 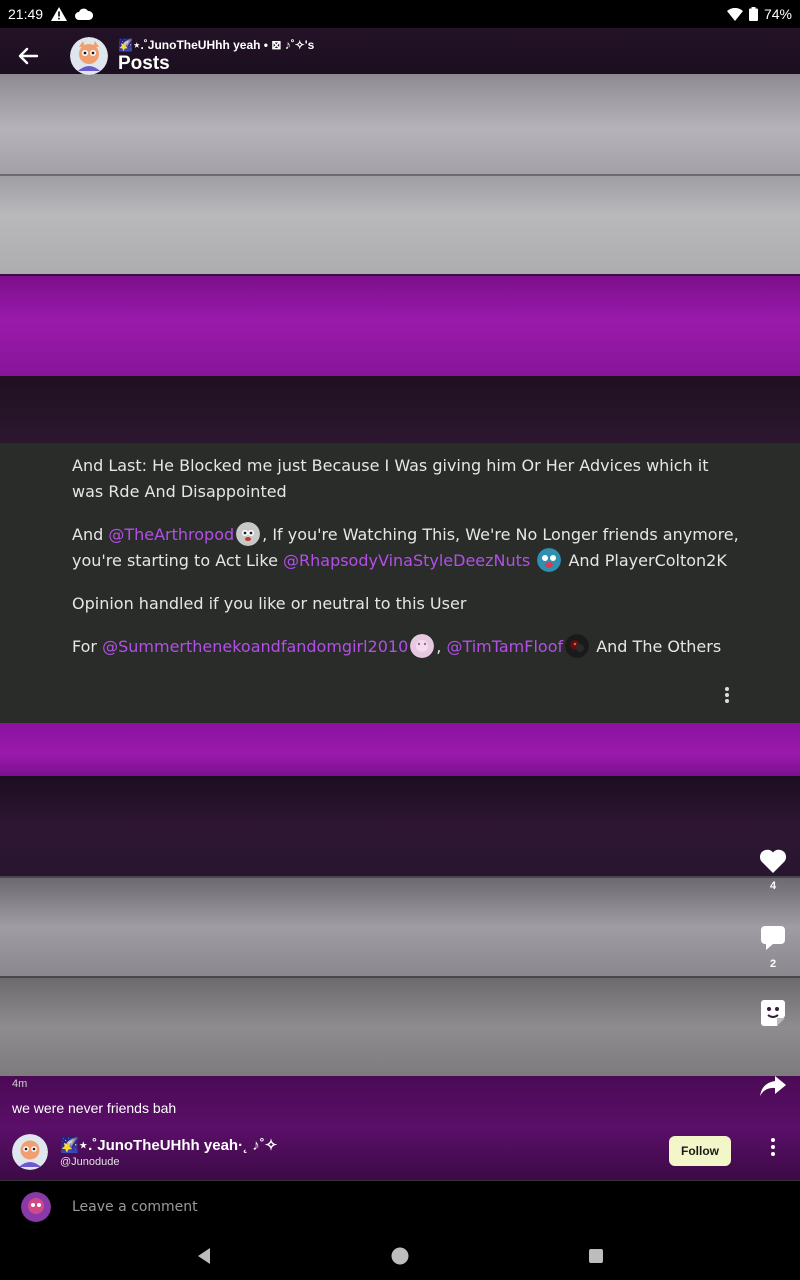 What do you see at coordinates (773, 886) in the screenshot?
I see `like-count: 4` at bounding box center [773, 886].